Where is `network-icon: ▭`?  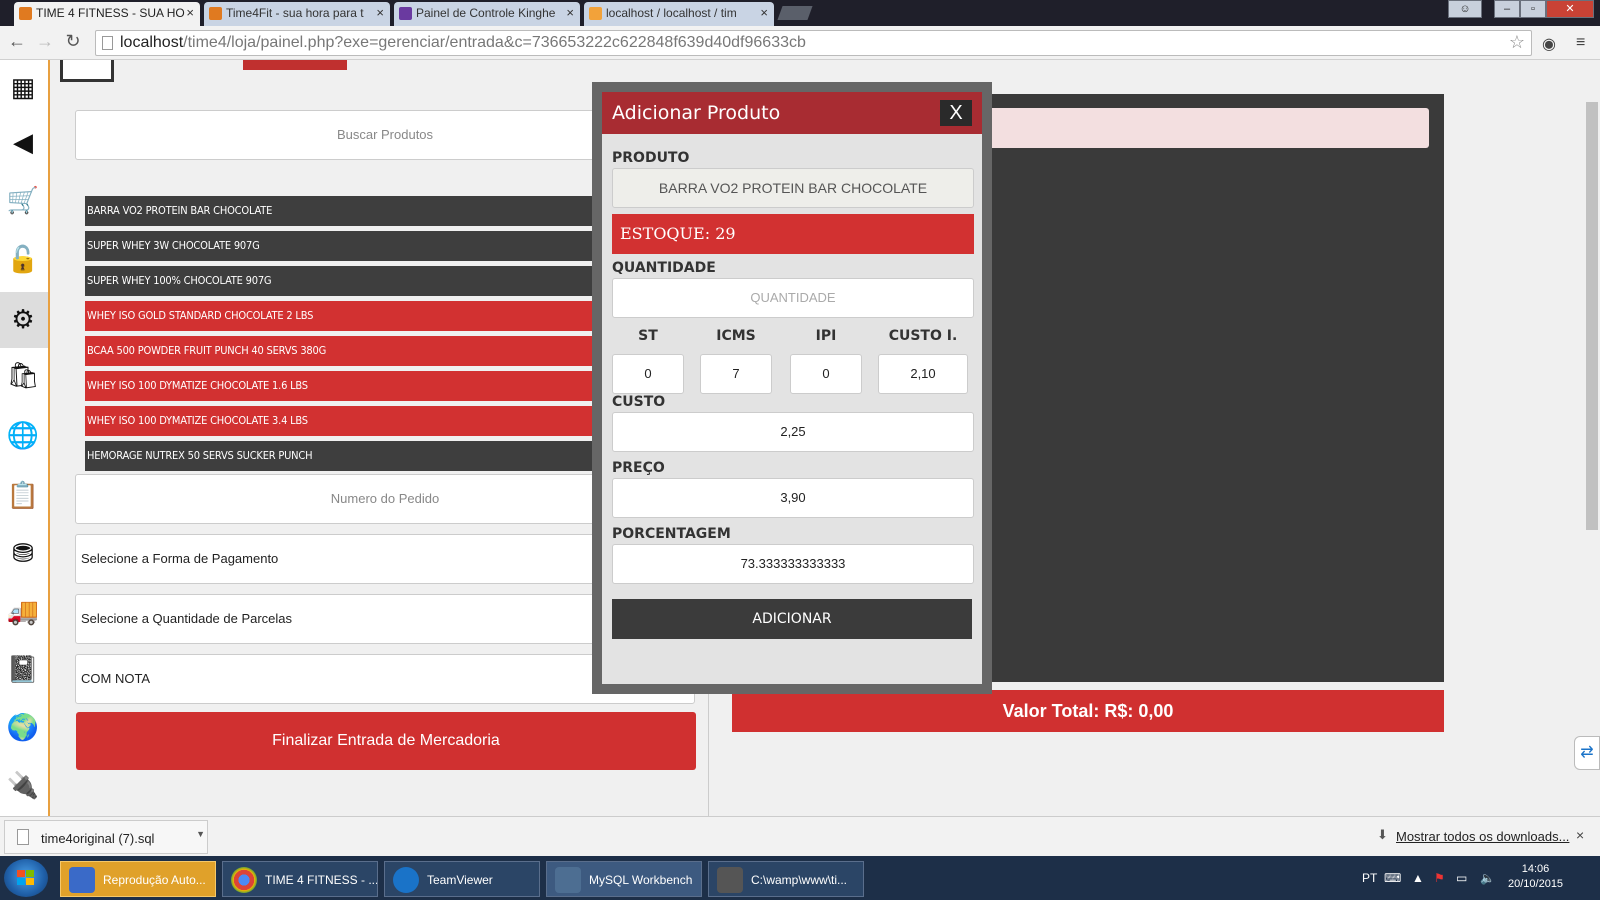 network-icon: ▭ is located at coordinates (1461, 878).